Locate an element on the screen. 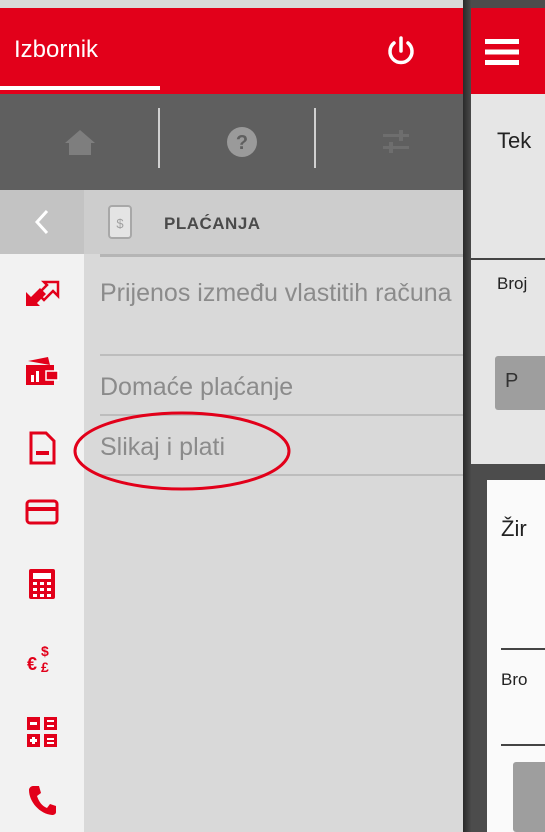  rail-item-calculator is located at coordinates (42, 584).